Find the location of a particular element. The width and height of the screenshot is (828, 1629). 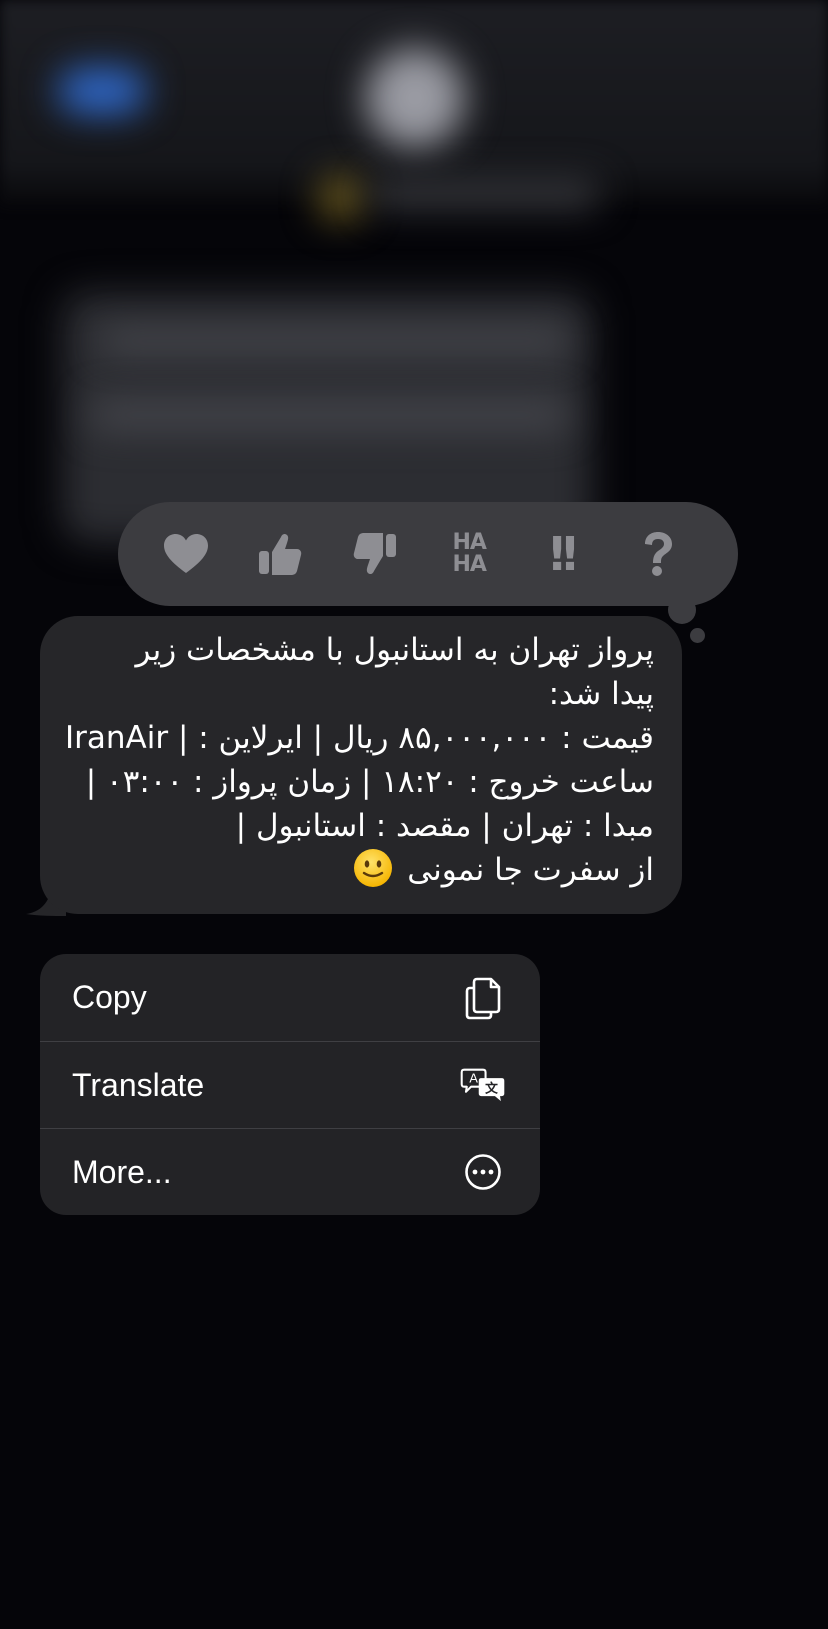

reaction-heart-button is located at coordinates (186, 554).